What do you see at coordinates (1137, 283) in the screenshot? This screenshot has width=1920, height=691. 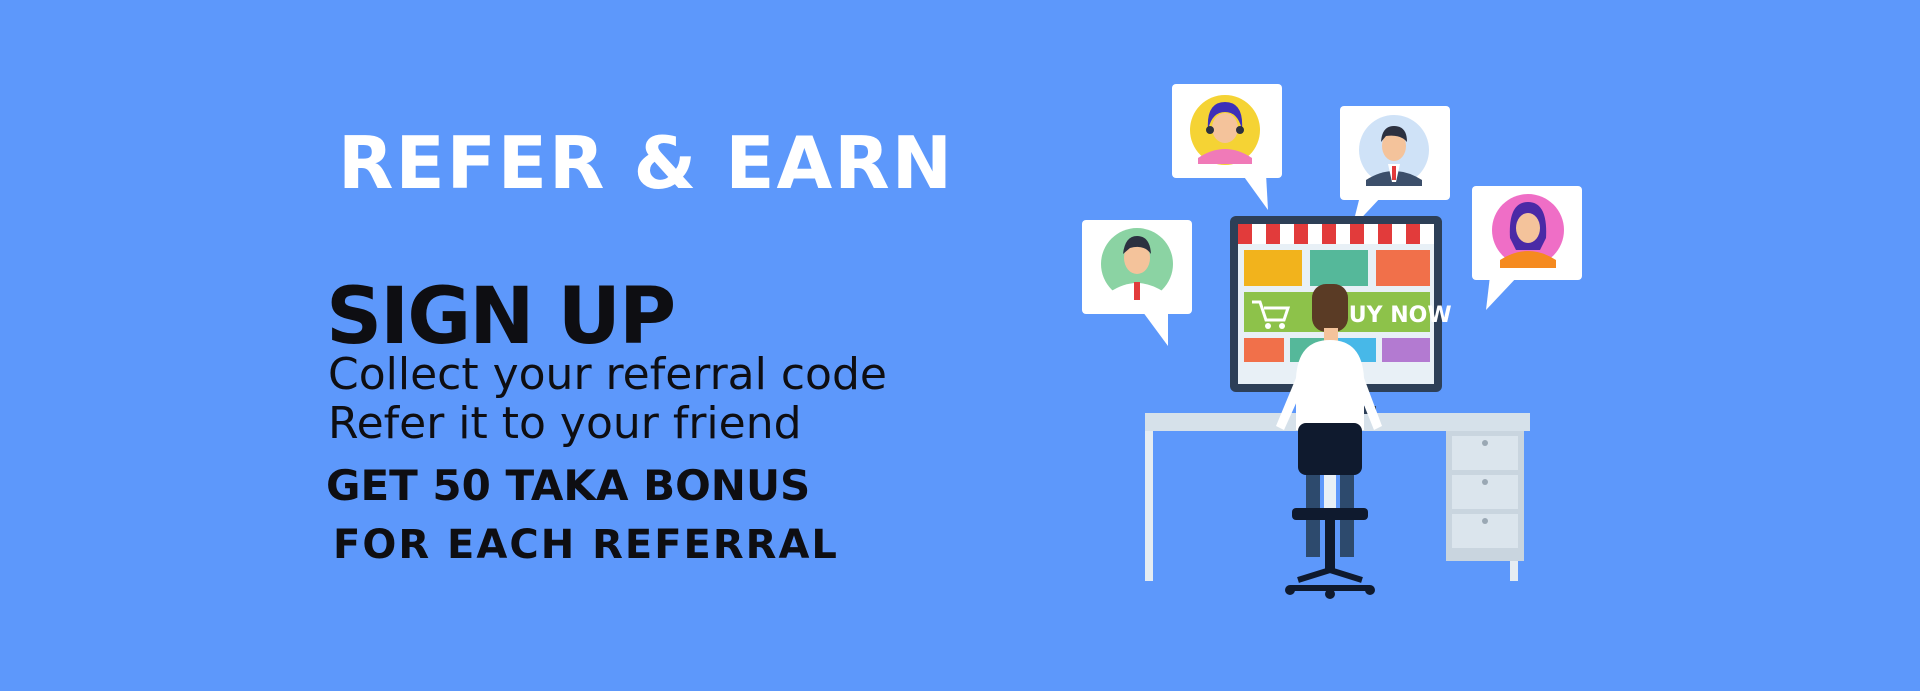 I see `person-avatar-icon` at bounding box center [1137, 283].